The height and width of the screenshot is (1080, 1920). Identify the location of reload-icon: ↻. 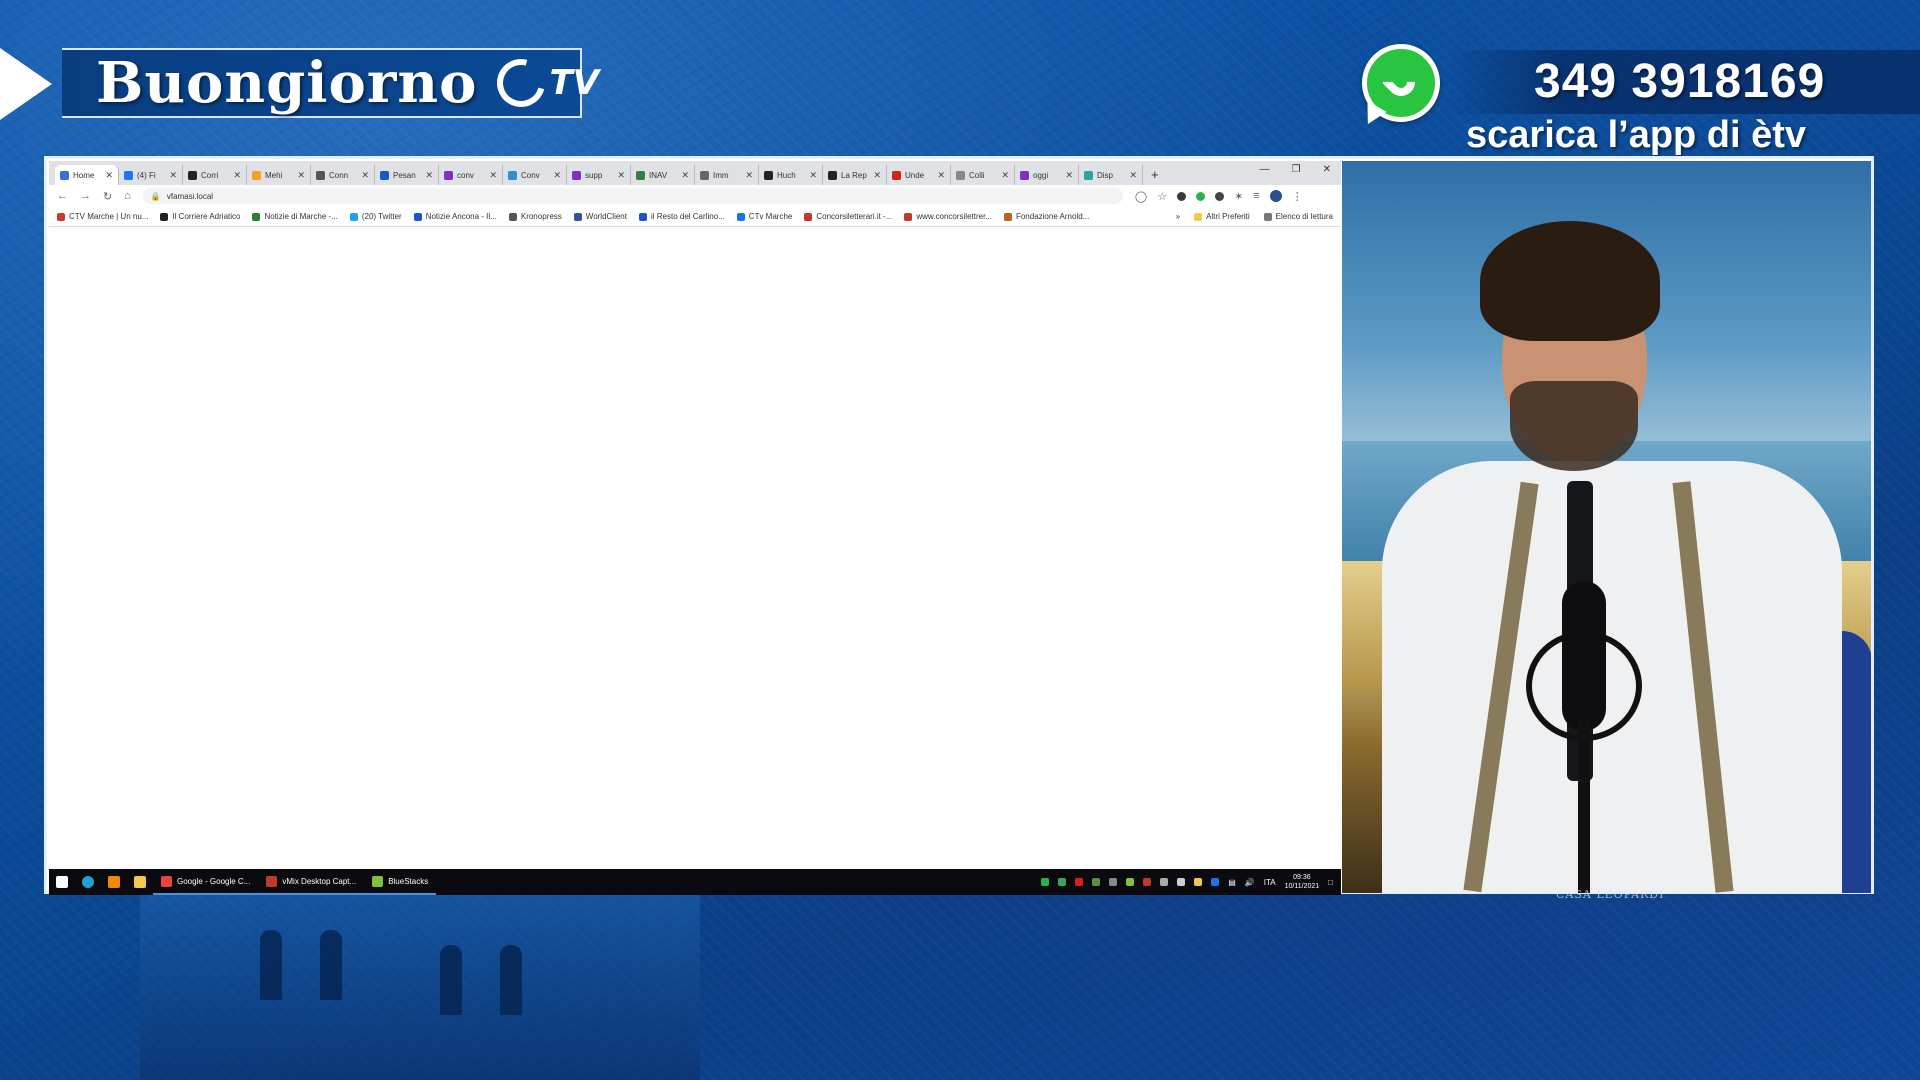
(107, 196).